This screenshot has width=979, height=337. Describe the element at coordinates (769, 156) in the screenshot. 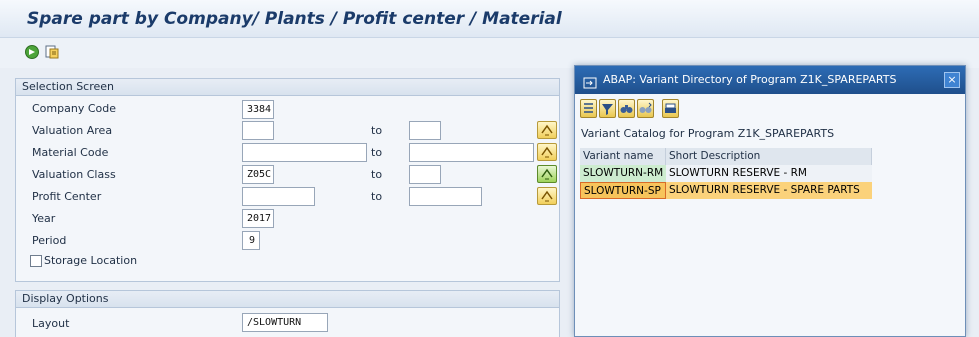

I see `column-header-short-description: Short Description` at that location.